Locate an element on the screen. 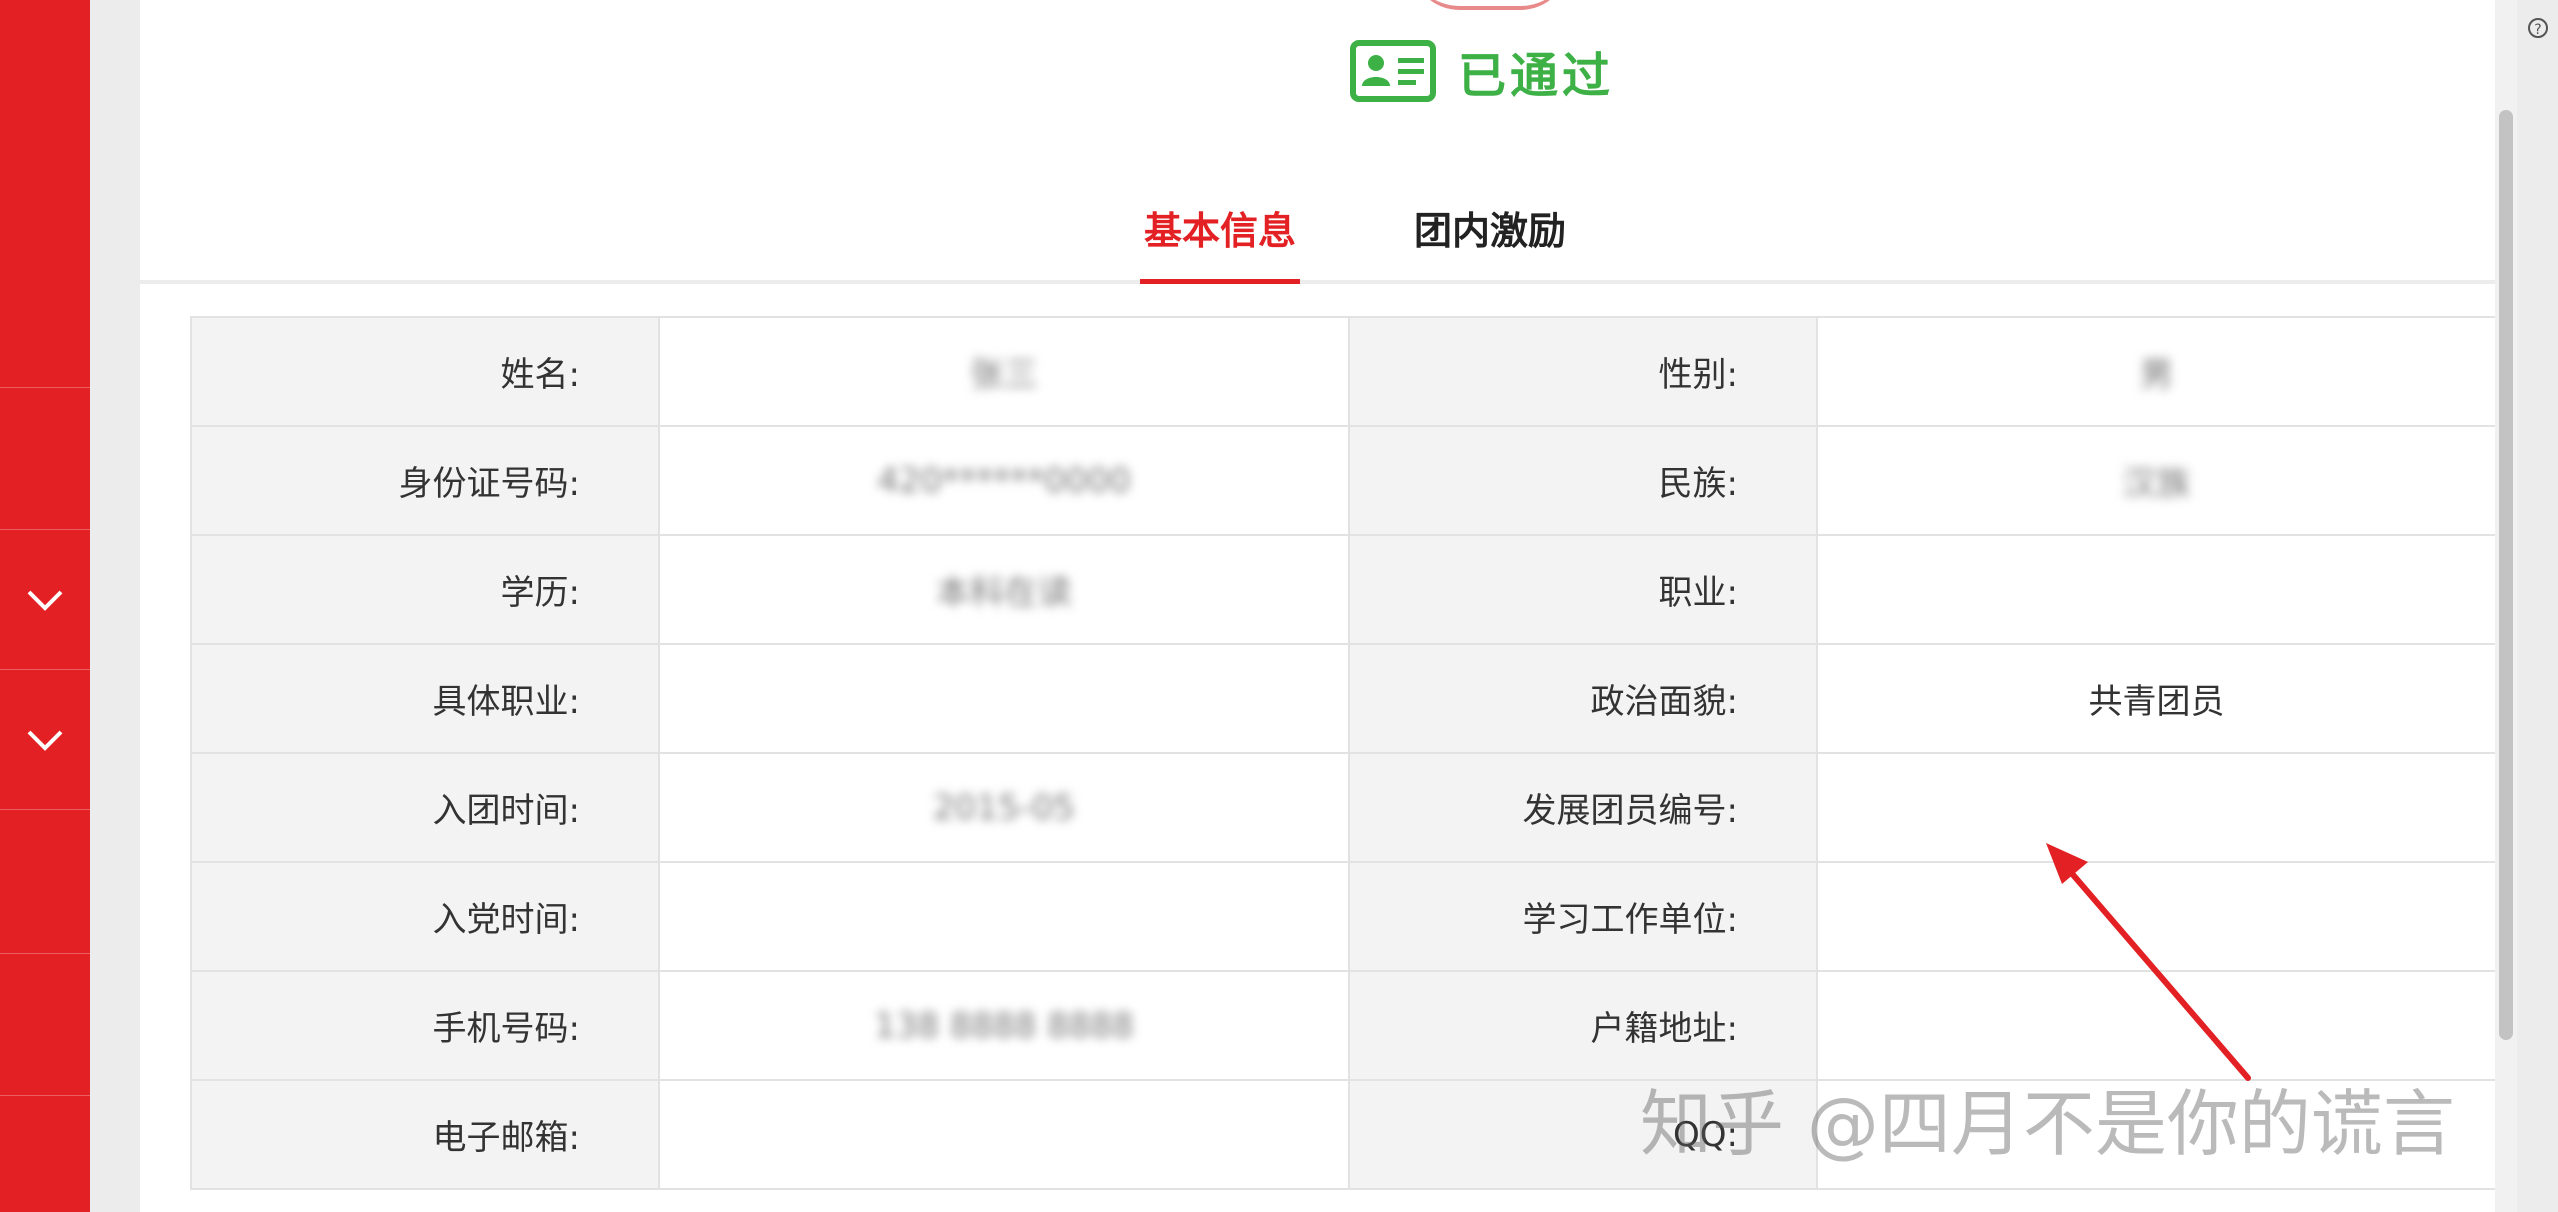 This screenshot has height=1212, width=2558. party-join-date-value is located at coordinates (1004, 916).